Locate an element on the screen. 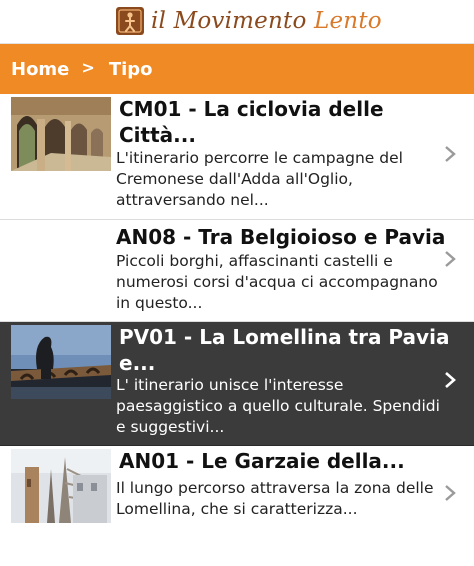 The image size is (474, 566). breadcrumb: Home > Tipo is located at coordinates (237, 69).